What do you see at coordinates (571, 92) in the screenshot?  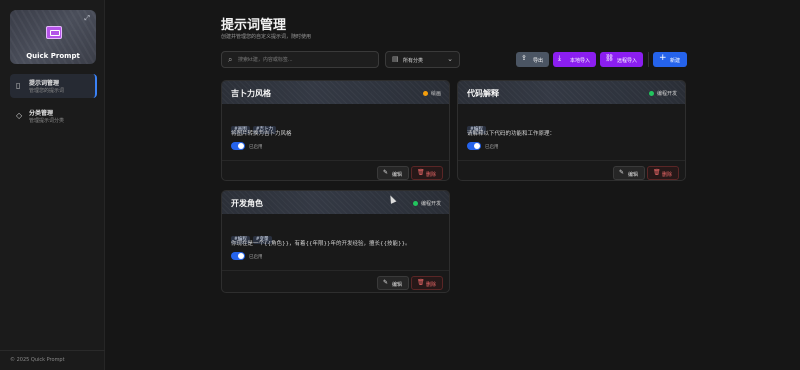 I see `card-header: 代码解释 编程开发` at bounding box center [571, 92].